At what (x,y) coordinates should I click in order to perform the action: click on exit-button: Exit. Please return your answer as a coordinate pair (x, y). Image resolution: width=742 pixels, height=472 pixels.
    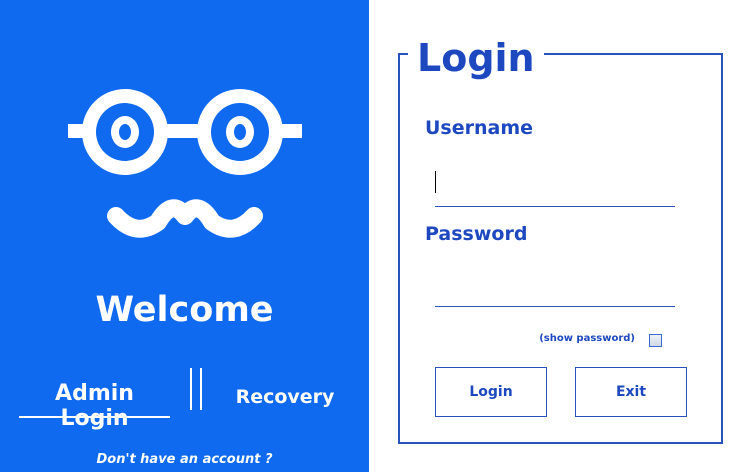
    Looking at the image, I should click on (631, 392).